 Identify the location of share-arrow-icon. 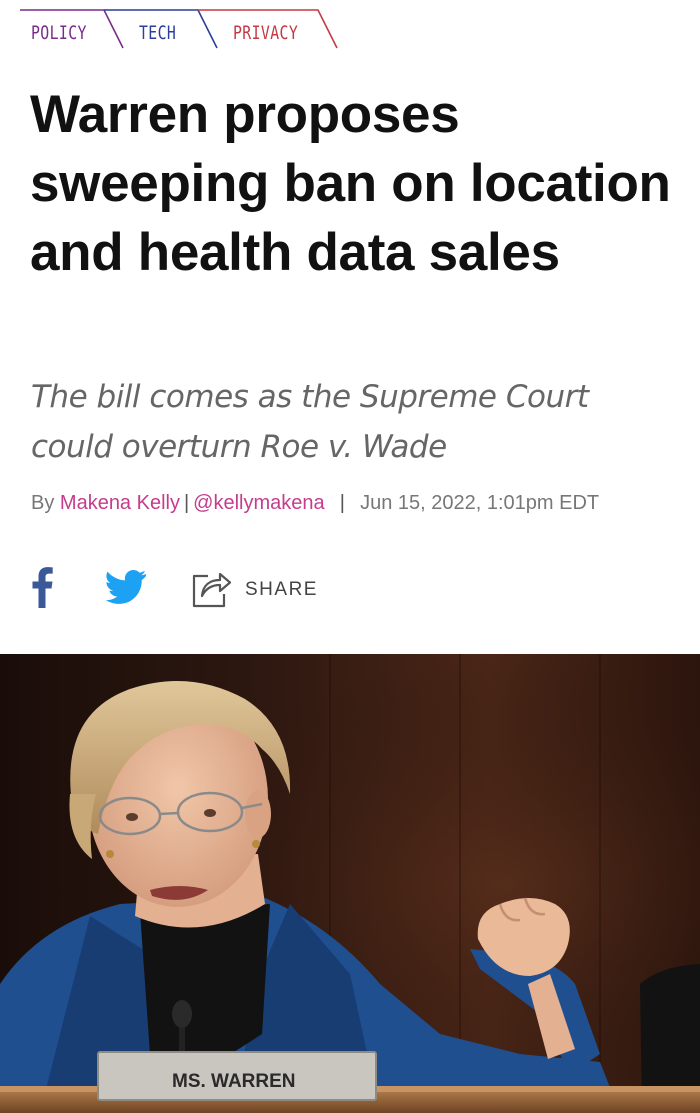
(212, 590).